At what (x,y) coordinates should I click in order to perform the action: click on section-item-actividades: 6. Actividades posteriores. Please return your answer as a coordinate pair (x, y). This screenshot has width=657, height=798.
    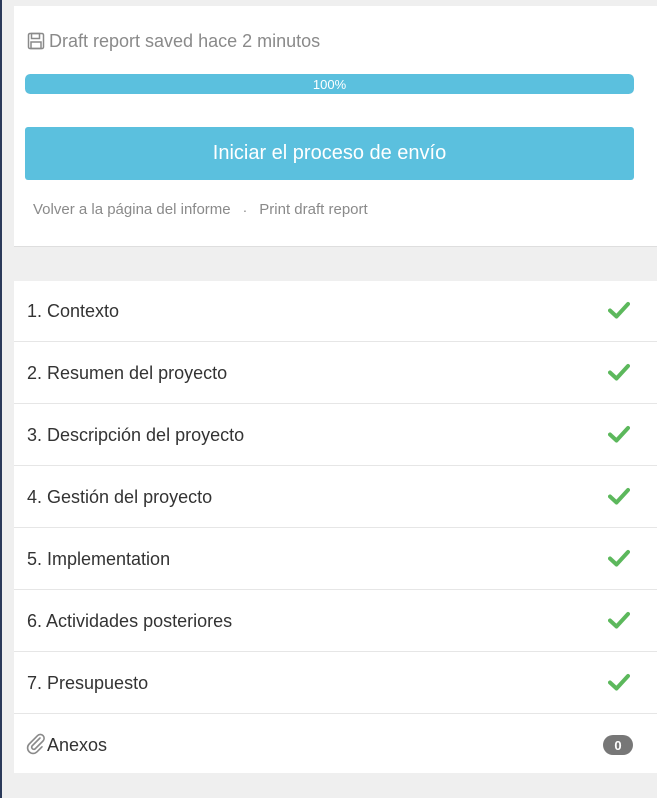
    Looking at the image, I should click on (335, 621).